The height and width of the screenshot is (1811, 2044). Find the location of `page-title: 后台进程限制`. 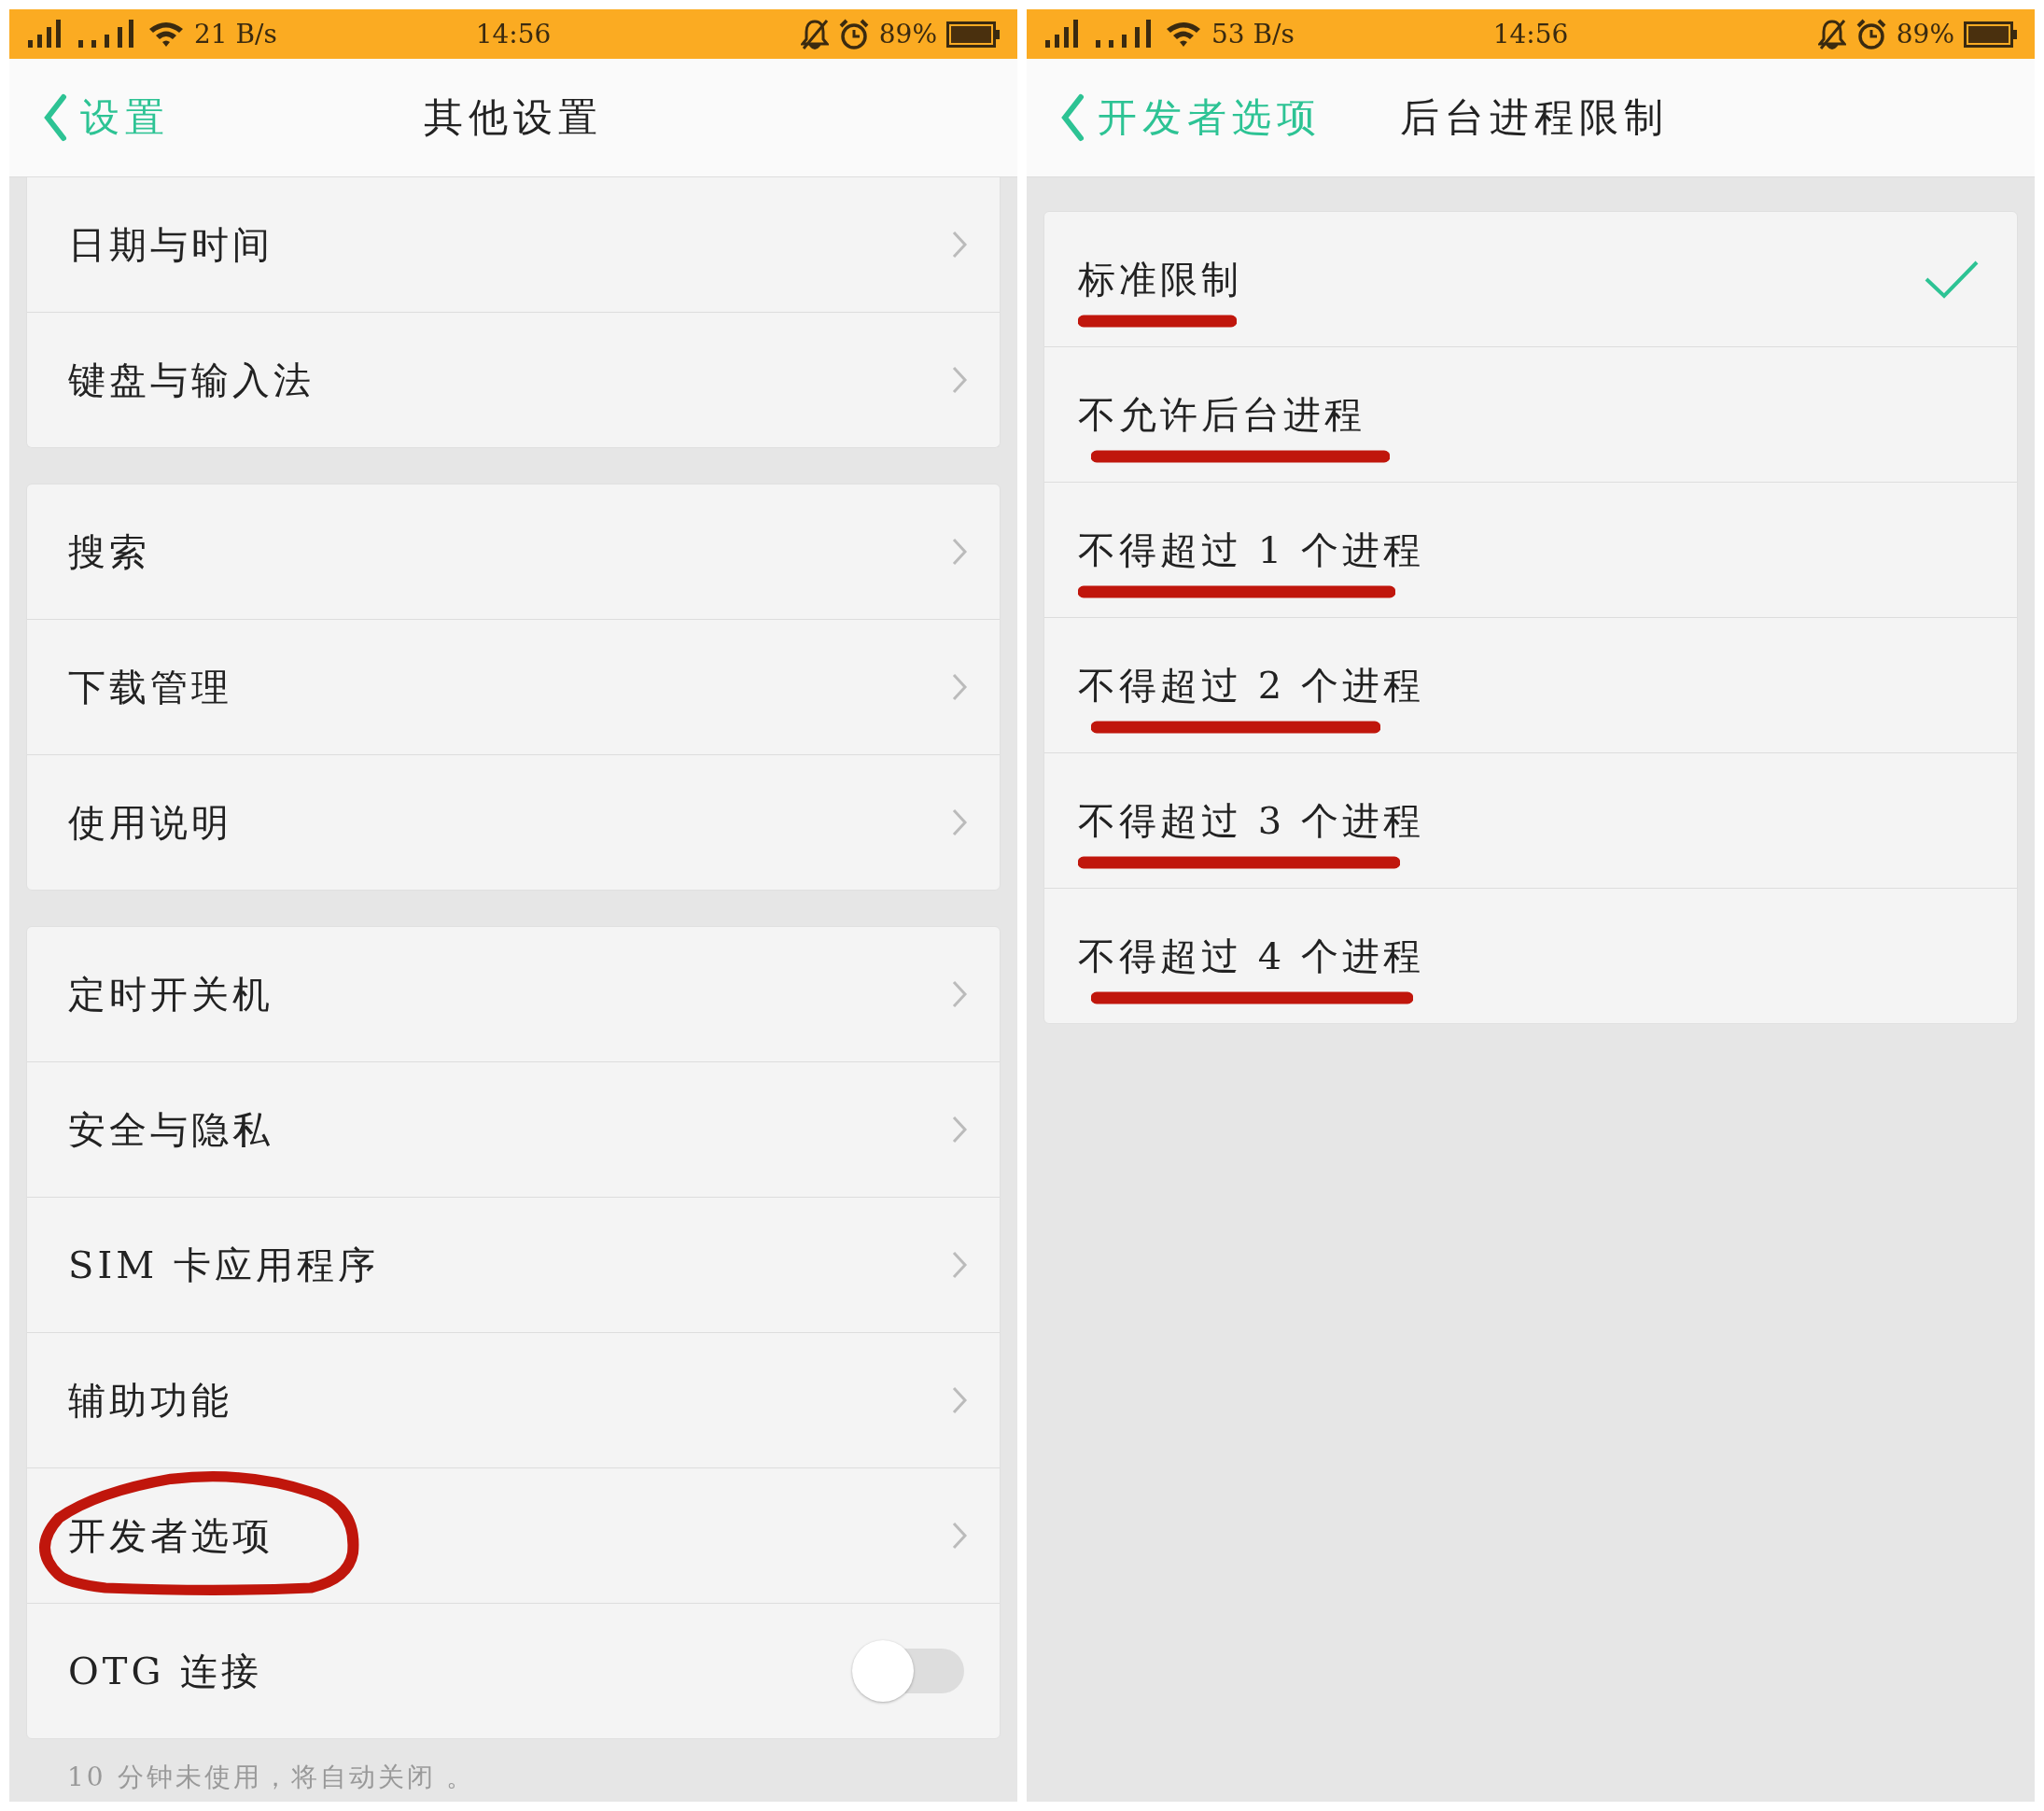

page-title: 后台进程限制 is located at coordinates (1534, 117).